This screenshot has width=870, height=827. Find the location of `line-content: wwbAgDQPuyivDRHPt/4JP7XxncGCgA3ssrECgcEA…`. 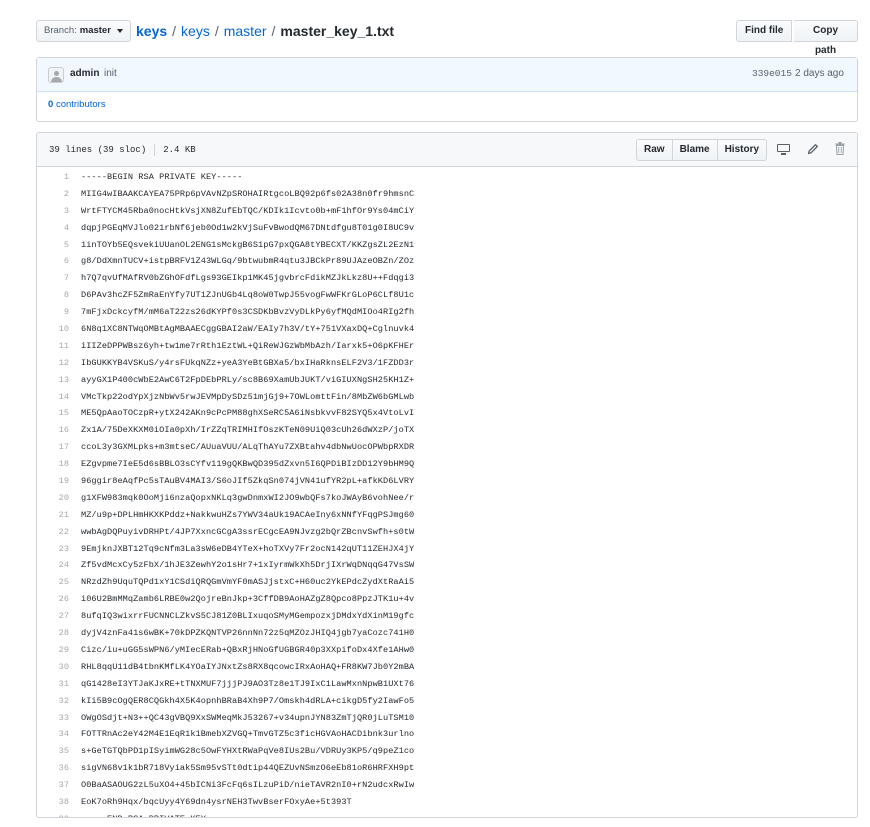

line-content: wwbAgDQPuyivDRHPt/4JP7XxncGCgA3ssrECgcEA… is located at coordinates (248, 531).